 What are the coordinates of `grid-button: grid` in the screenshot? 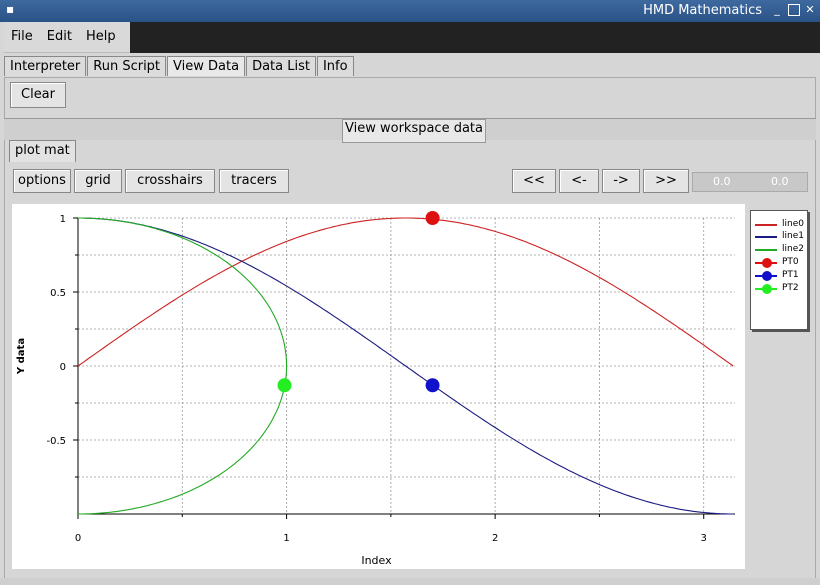 It's located at (98, 181).